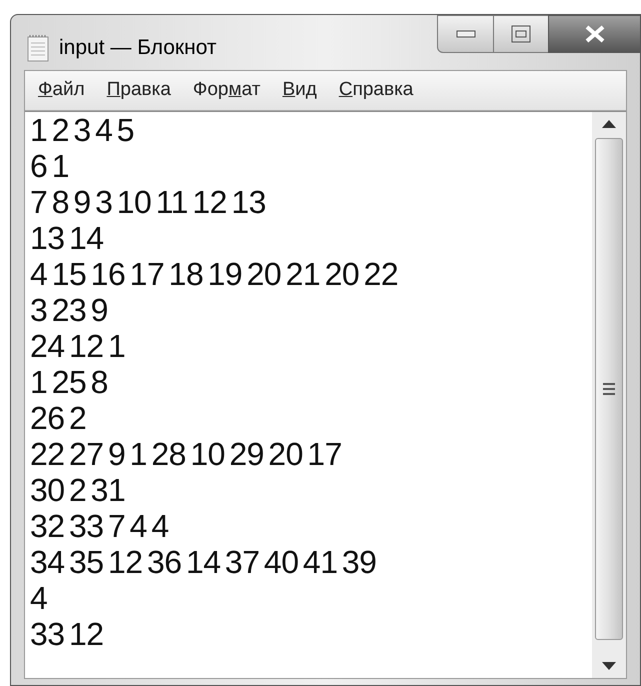  I want to click on vertical-scrollbar, so click(609, 395).